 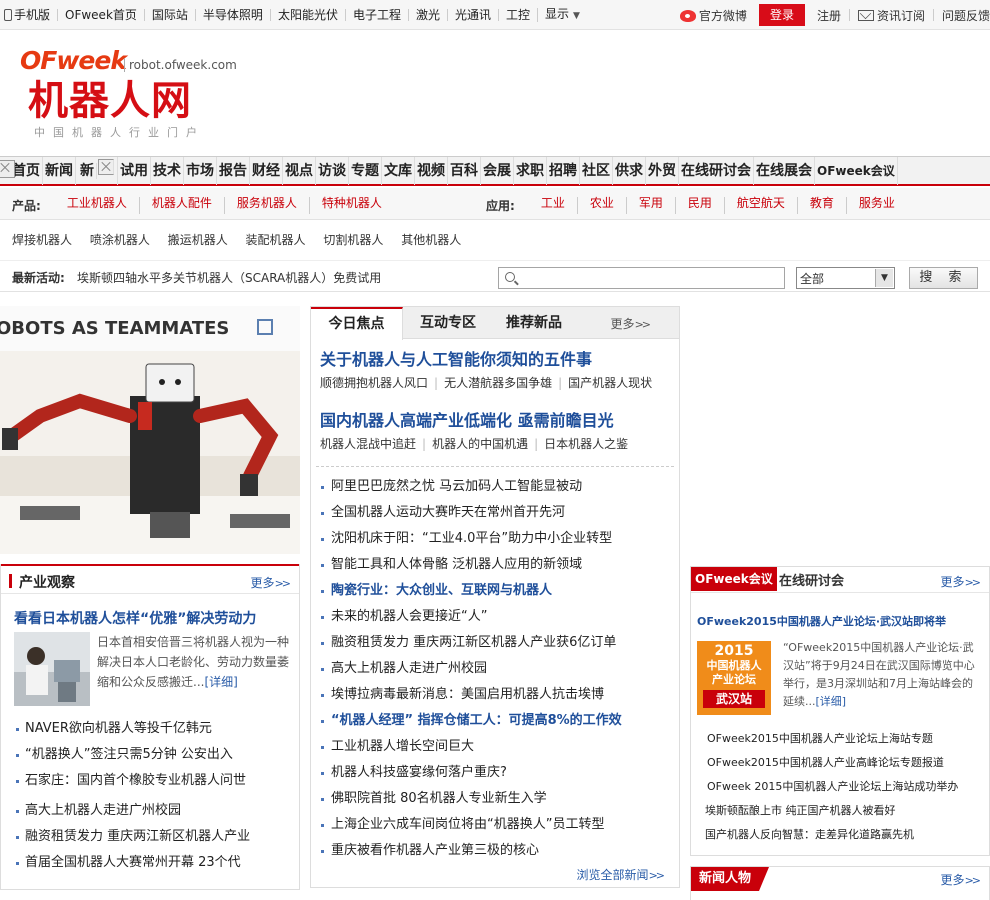 What do you see at coordinates (200, 171) in the screenshot?
I see `nav-item: 市场` at bounding box center [200, 171].